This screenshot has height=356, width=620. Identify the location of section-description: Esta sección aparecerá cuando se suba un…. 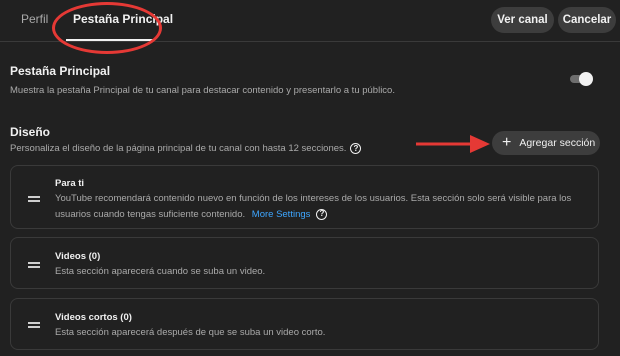
(160, 271).